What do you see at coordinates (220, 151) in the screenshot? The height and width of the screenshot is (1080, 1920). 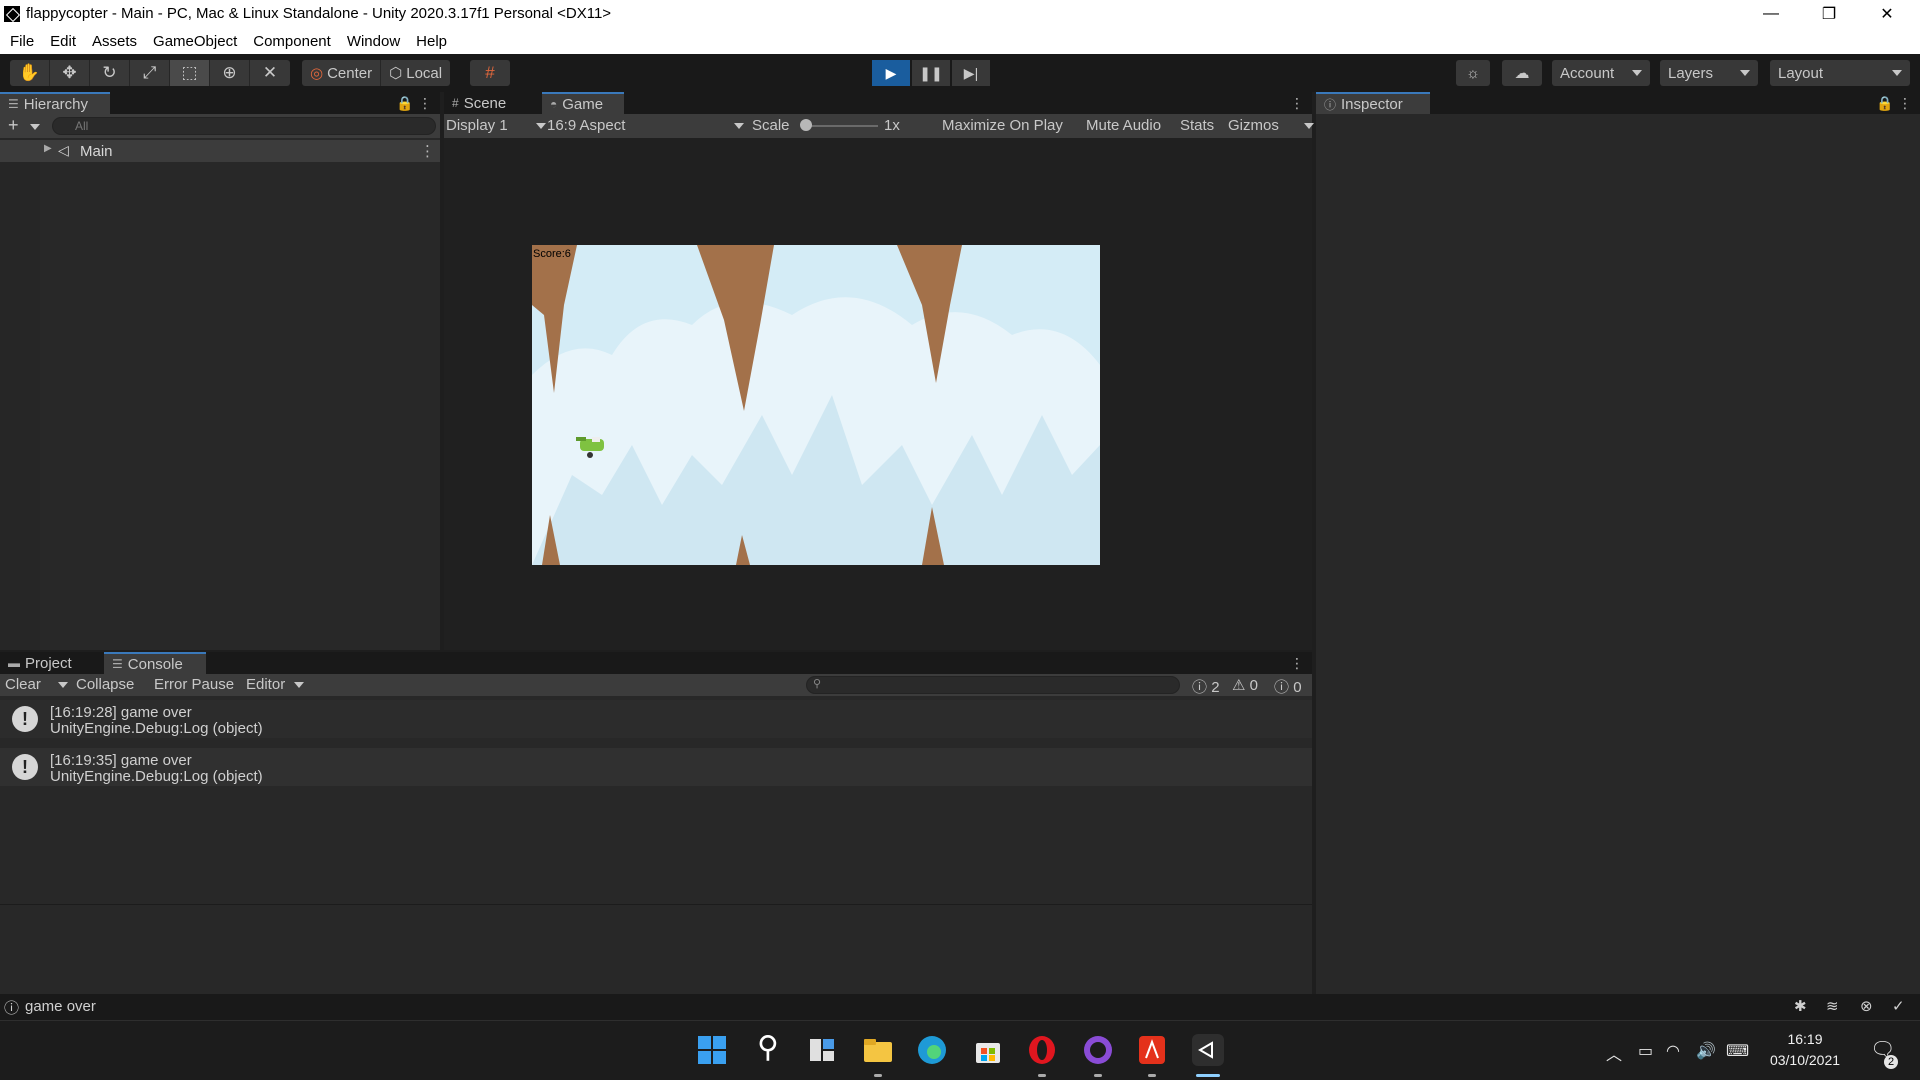 I see `hierarchy-scene-row: ▶ ◁ Main ⋮` at bounding box center [220, 151].